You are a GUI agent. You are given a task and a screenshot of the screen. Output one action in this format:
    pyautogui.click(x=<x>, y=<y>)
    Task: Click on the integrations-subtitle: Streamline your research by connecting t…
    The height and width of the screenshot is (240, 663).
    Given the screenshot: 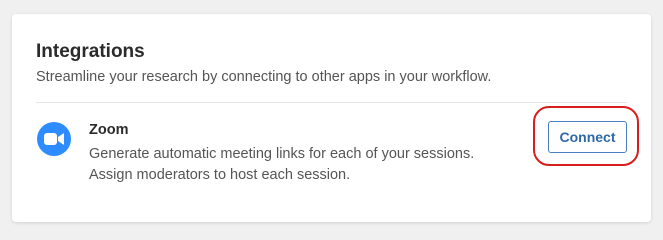 What is the action you would take?
    pyautogui.click(x=264, y=77)
    